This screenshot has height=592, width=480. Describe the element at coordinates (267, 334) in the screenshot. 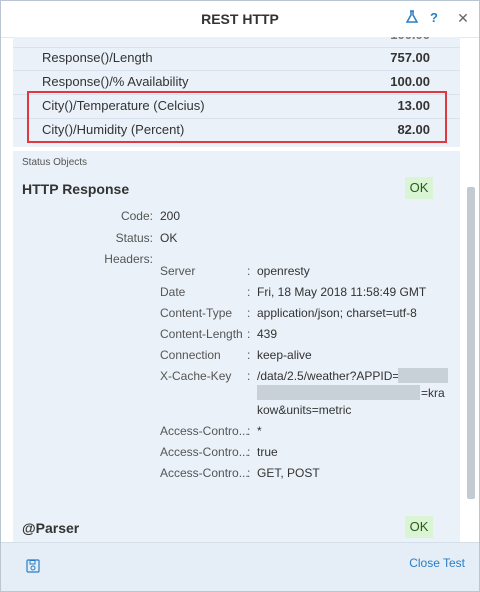

I see `header-value: 439` at that location.